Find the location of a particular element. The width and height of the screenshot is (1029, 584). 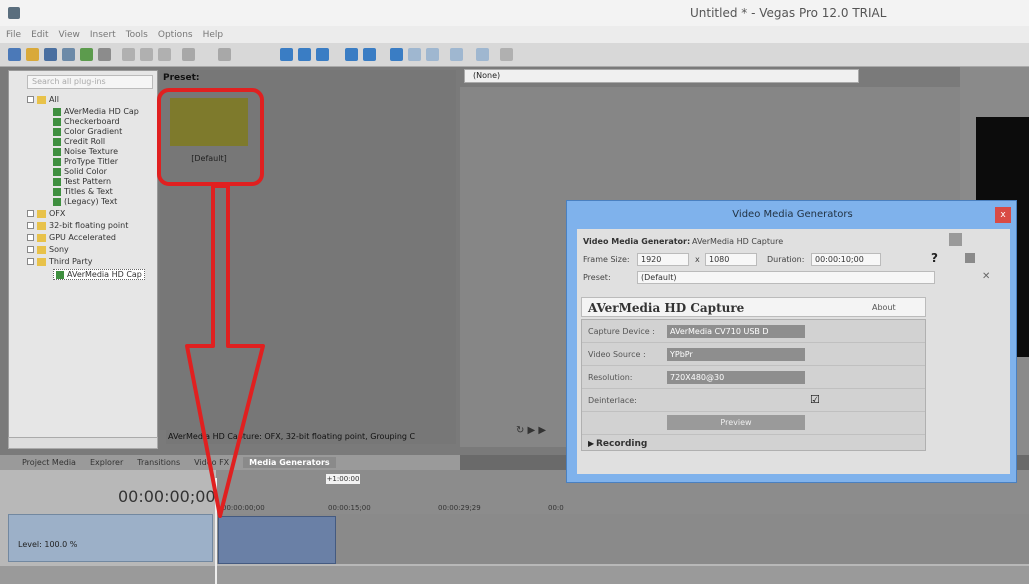

red-arrow-annotation is located at coordinates (225, 352).